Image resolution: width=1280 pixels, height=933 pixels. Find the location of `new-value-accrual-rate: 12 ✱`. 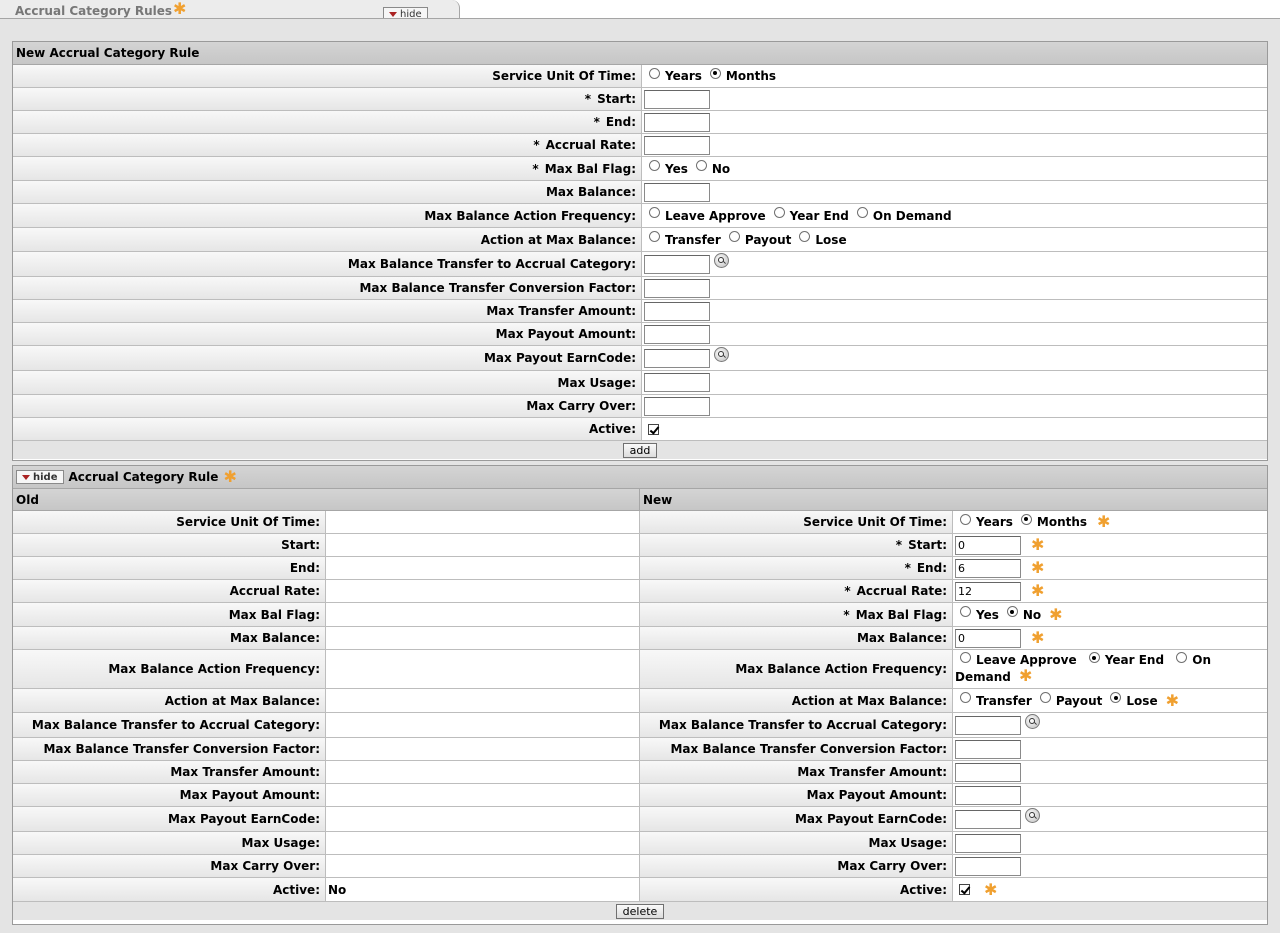

new-value-accrual-rate: 12 ✱ is located at coordinates (1110, 591).